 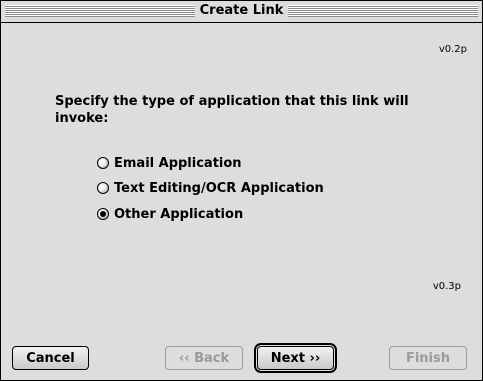 I want to click on radio-button-selected-icon, so click(x=103, y=214).